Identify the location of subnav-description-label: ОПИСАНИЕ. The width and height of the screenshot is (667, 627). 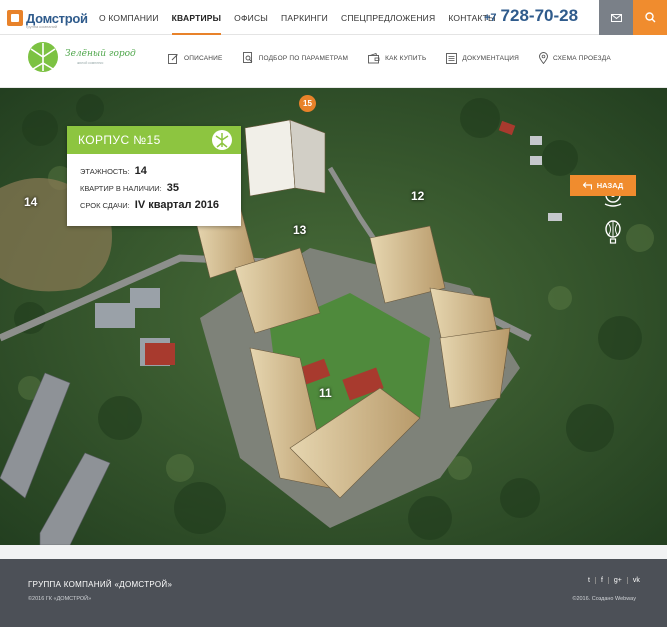
(203, 58).